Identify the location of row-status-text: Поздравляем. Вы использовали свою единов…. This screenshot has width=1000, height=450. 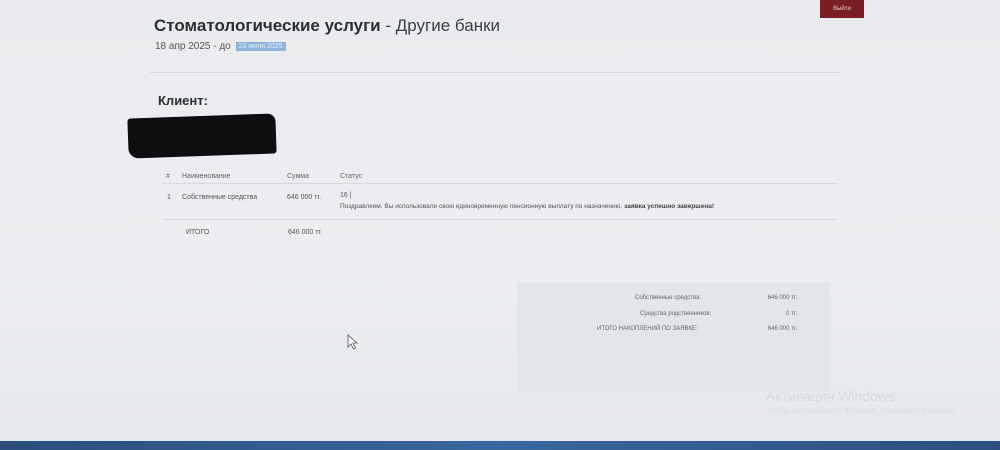
(527, 206).